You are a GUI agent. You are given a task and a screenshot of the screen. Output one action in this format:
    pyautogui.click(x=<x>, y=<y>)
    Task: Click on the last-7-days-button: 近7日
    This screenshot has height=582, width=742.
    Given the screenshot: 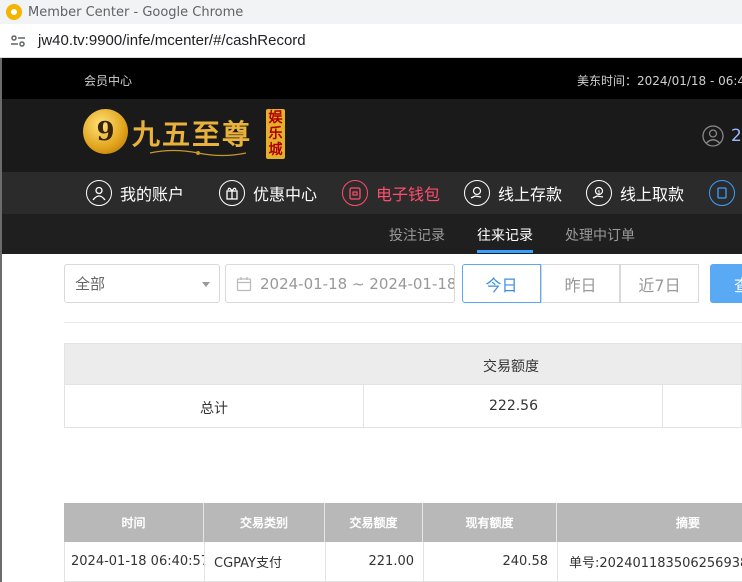 What is the action you would take?
    pyautogui.click(x=659, y=283)
    